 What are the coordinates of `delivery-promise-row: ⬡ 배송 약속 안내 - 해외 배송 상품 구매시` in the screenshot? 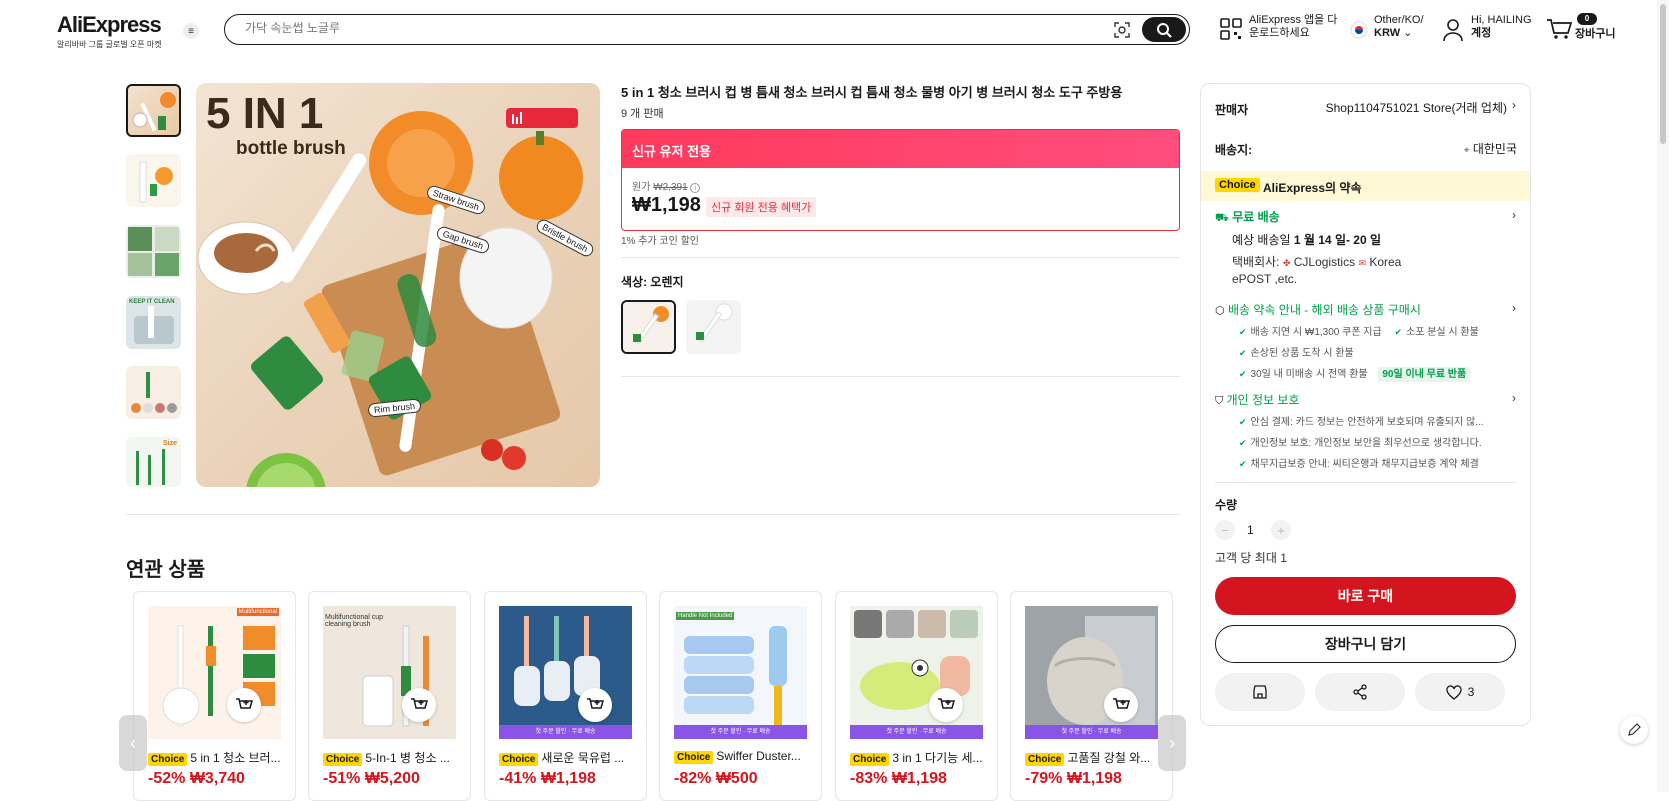 It's located at (1318, 309).